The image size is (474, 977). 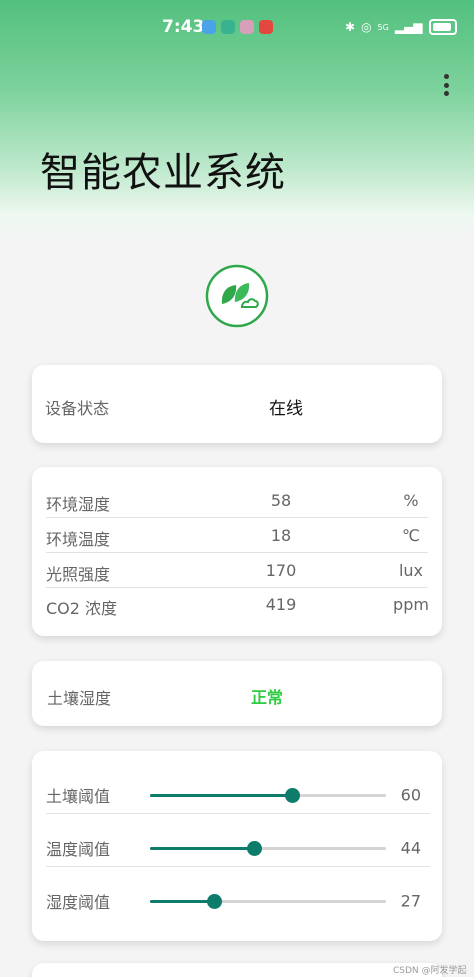 What do you see at coordinates (383, 27) in the screenshot?
I see `network-type-label: 5G` at bounding box center [383, 27].